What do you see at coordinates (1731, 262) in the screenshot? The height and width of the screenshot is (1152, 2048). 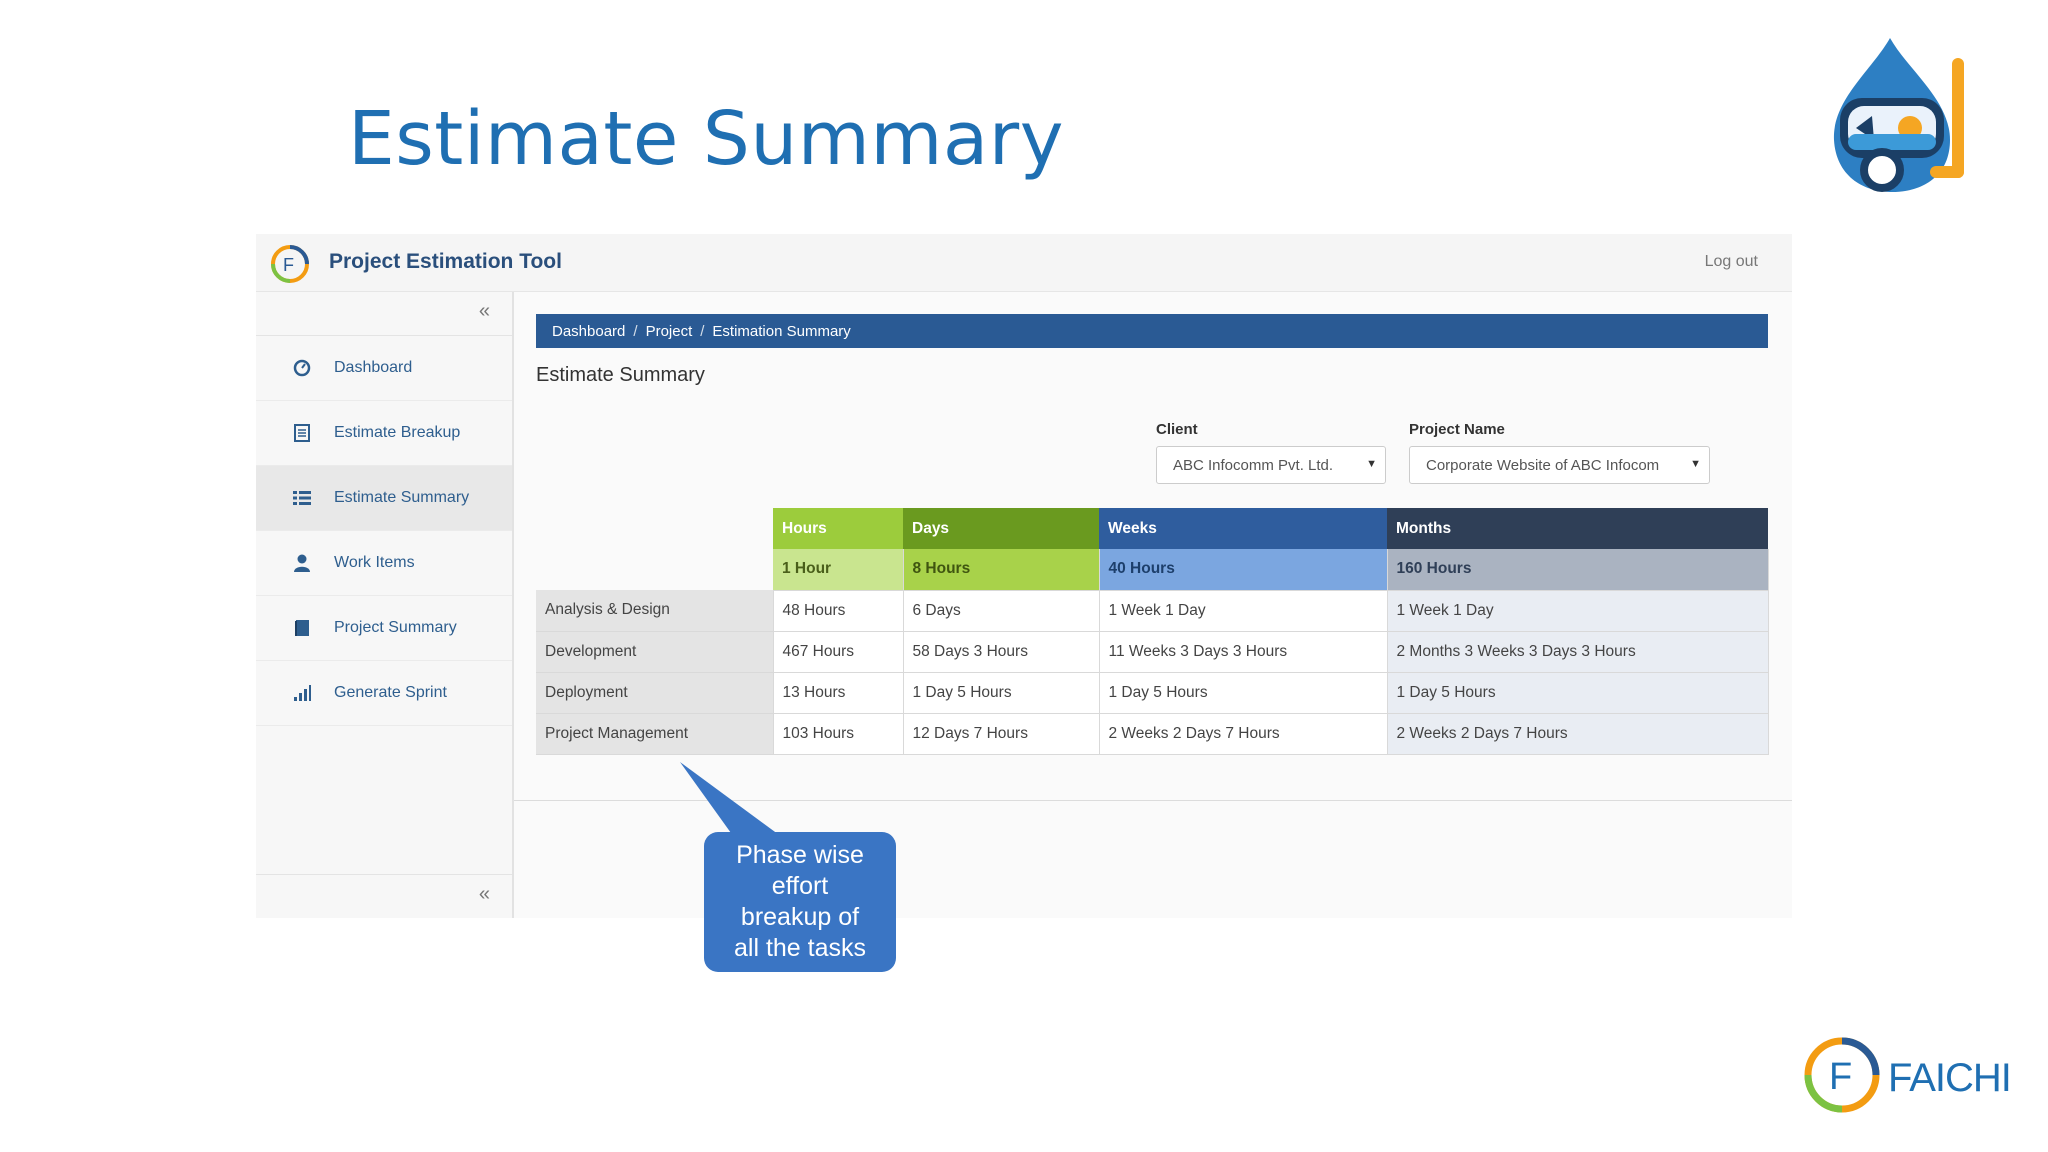 I see `logout-link: Log out` at bounding box center [1731, 262].